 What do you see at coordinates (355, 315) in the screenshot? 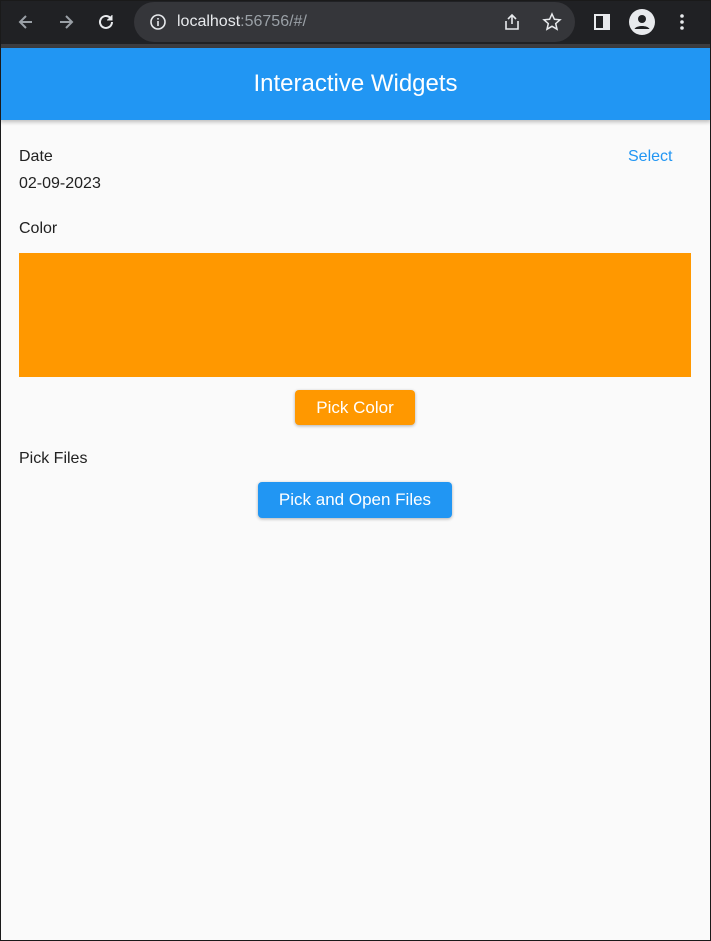
I see `color-preview` at bounding box center [355, 315].